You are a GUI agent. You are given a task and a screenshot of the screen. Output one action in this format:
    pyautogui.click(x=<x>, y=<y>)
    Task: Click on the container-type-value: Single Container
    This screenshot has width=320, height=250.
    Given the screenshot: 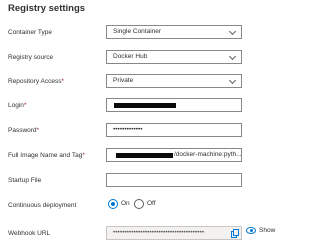 What is the action you would take?
    pyautogui.click(x=137, y=31)
    